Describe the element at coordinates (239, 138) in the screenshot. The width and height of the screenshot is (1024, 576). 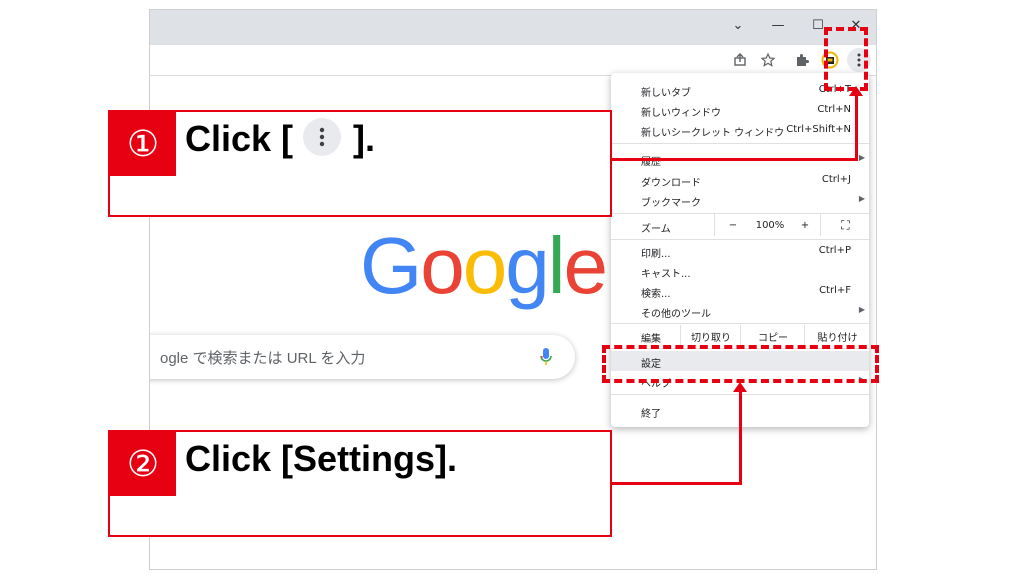
I see `callout-text-prefix: Click [` at that location.